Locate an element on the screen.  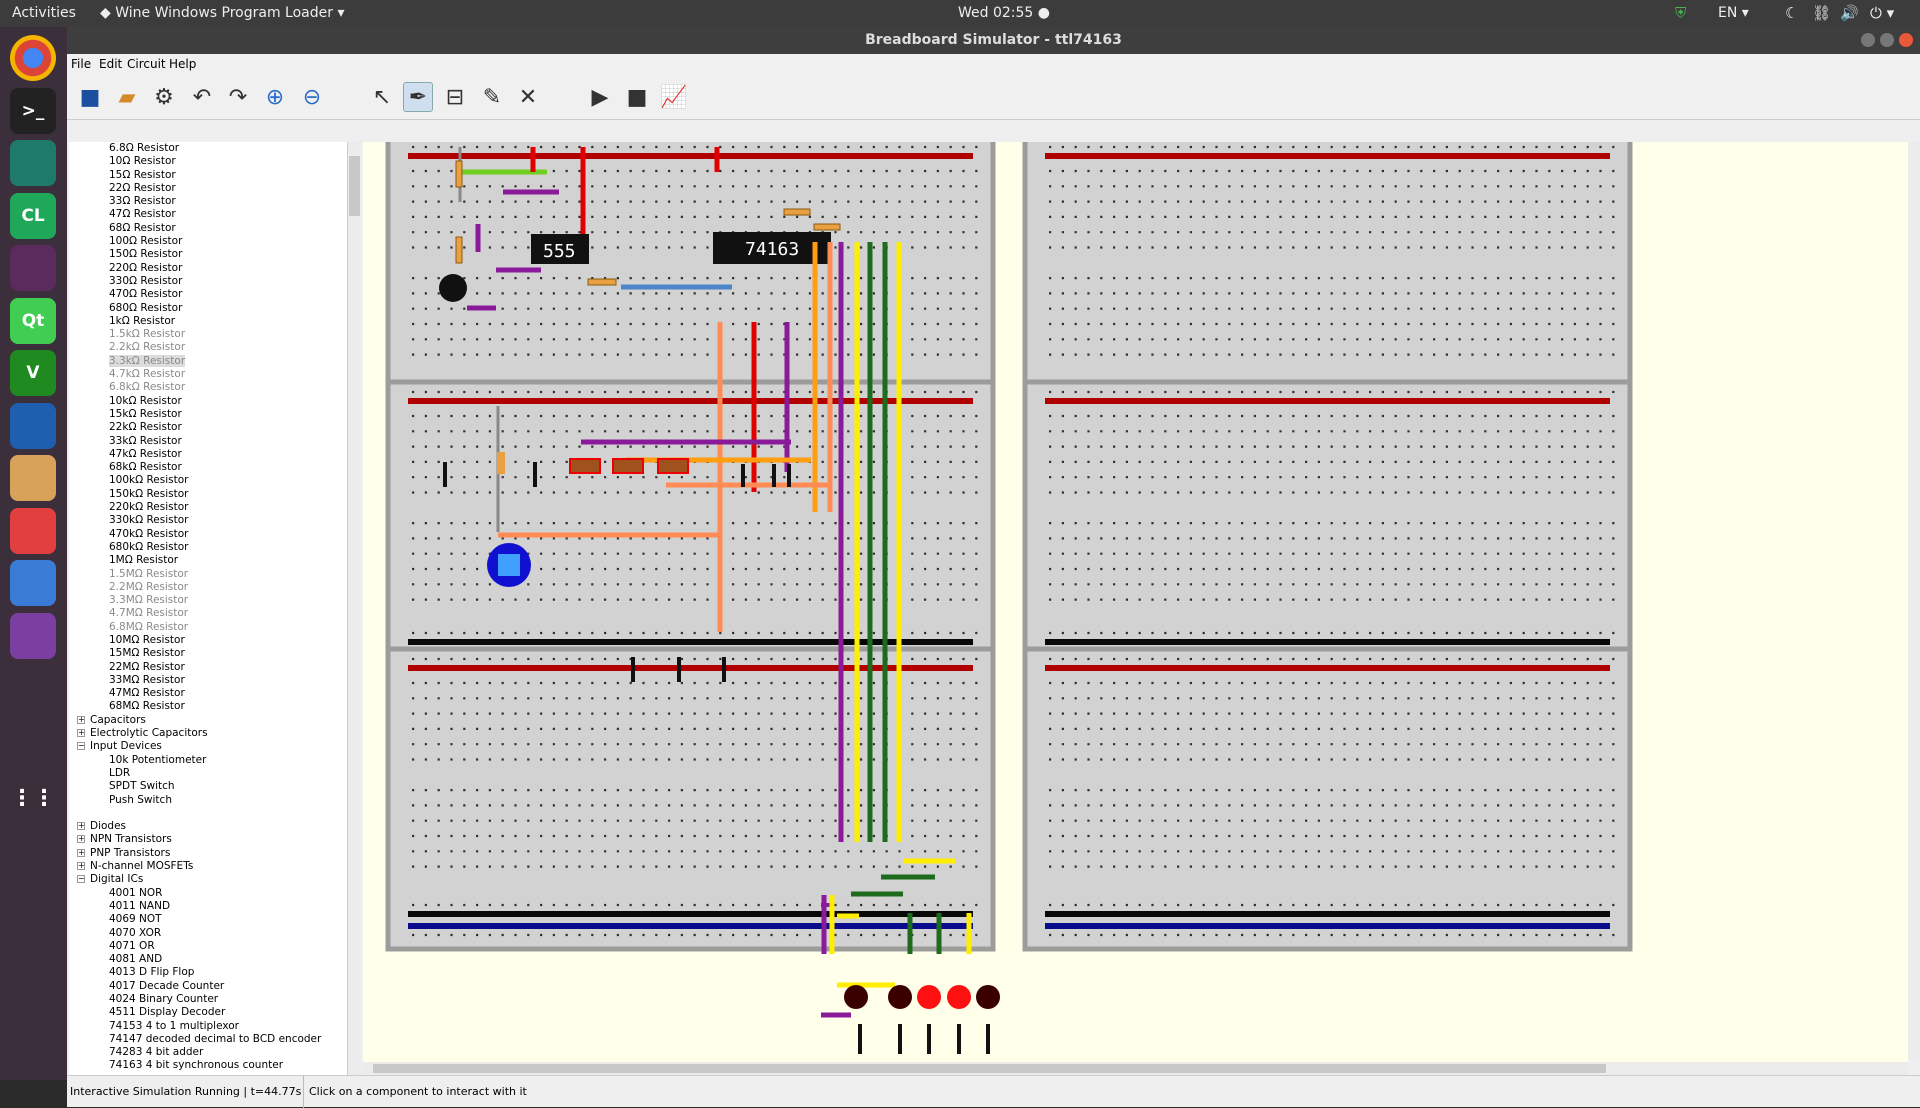
tree-item: 74153 4 to 1 multiplexor is located at coordinates (215, 1026).